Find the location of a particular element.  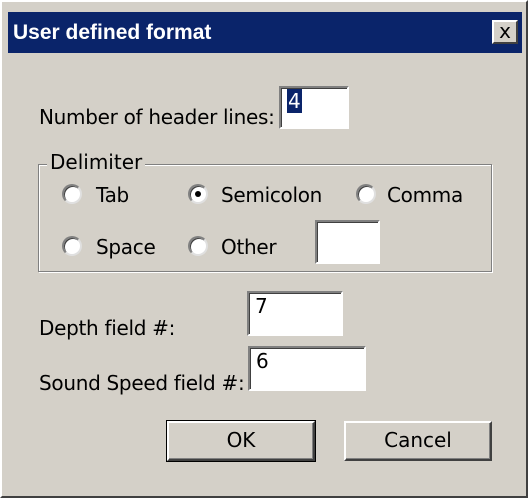

radio-semicolon is located at coordinates (198, 194).